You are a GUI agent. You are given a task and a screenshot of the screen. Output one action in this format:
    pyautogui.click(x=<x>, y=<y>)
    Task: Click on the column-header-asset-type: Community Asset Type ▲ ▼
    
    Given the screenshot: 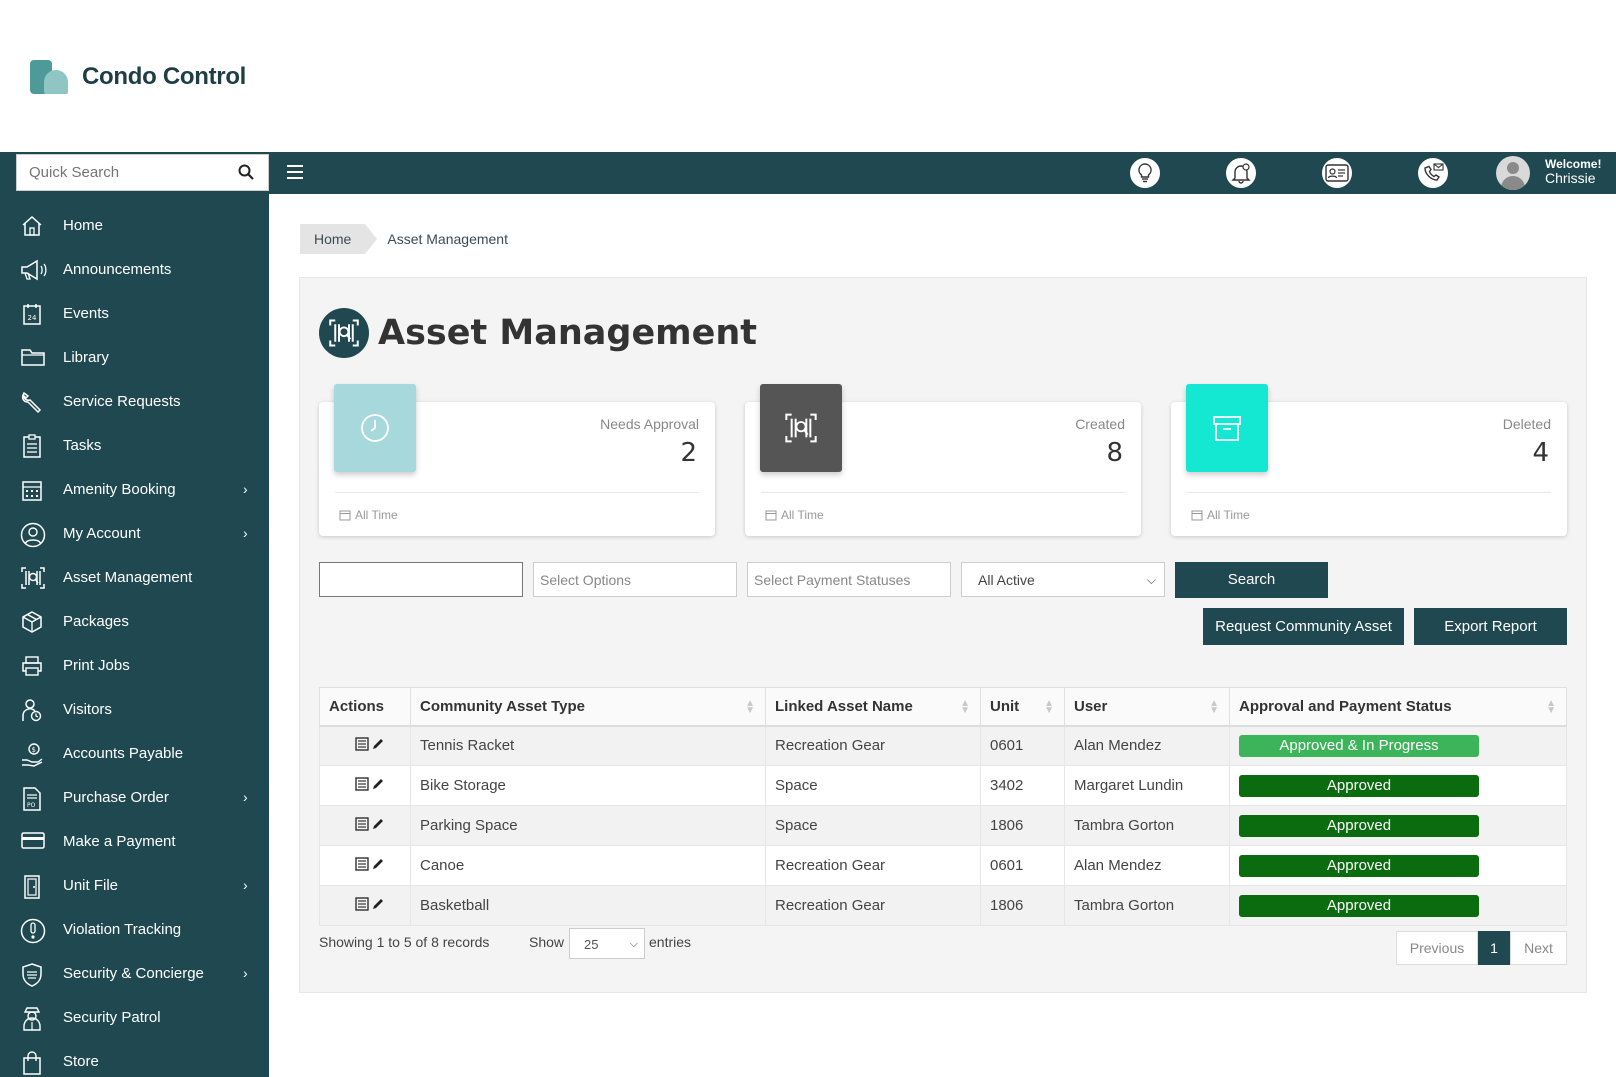 What is the action you would take?
    pyautogui.click(x=588, y=707)
    